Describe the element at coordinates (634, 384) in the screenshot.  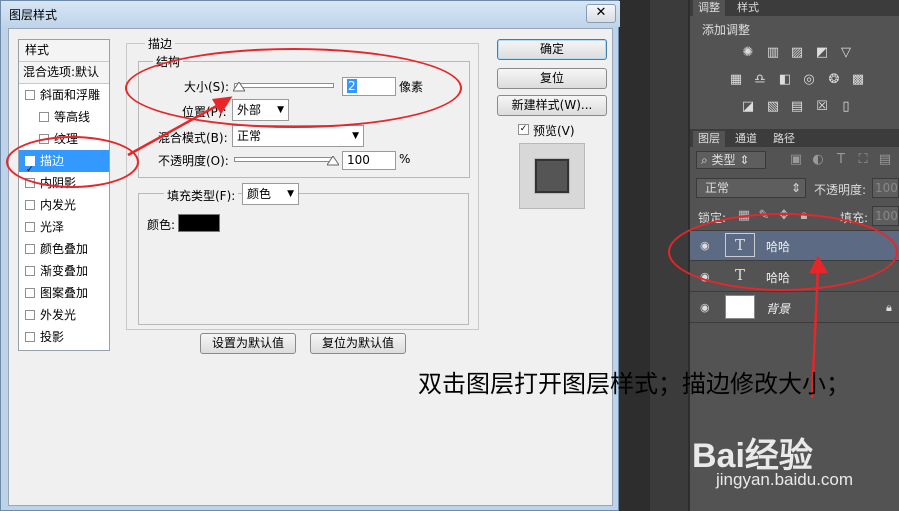
I see `annotation-text: 双击图层打开图层样式；描边修改大小；` at that location.